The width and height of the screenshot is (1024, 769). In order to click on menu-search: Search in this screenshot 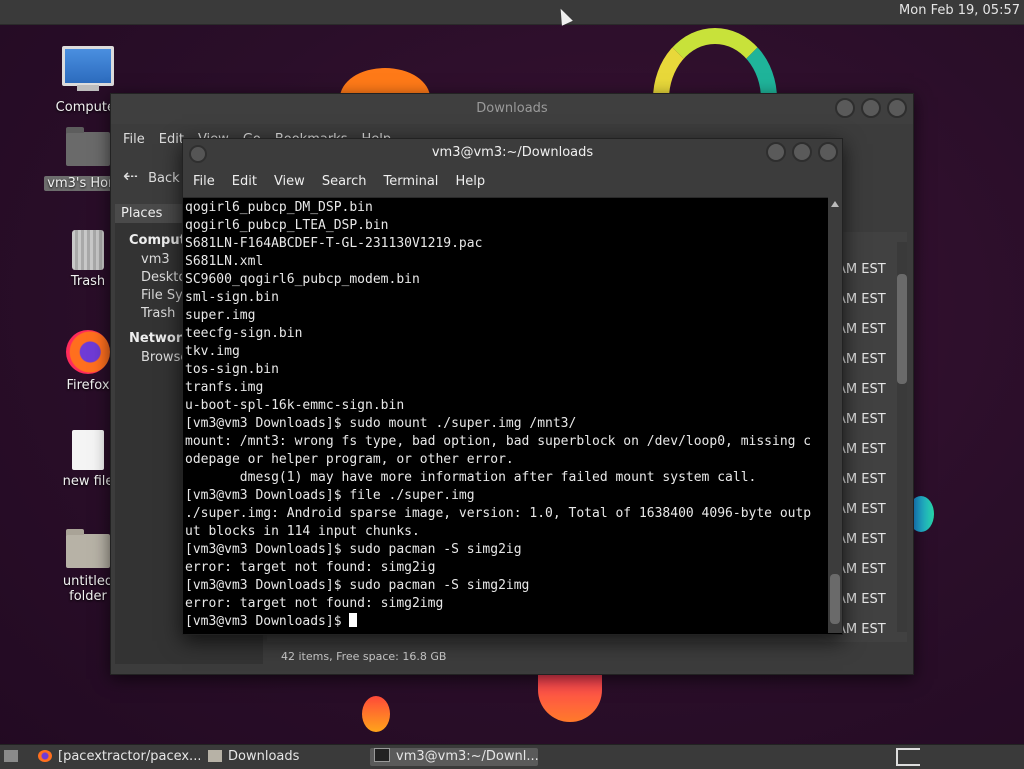, I will do `click(344, 181)`.